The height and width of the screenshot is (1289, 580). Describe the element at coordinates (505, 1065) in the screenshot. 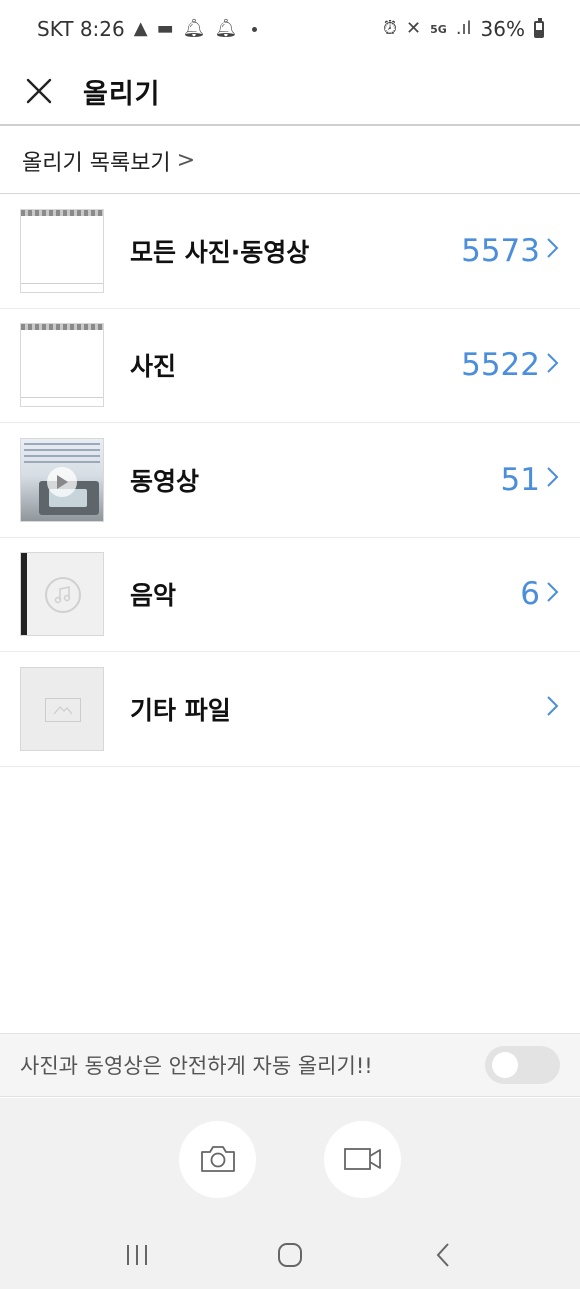

I see `toggle-knob` at that location.